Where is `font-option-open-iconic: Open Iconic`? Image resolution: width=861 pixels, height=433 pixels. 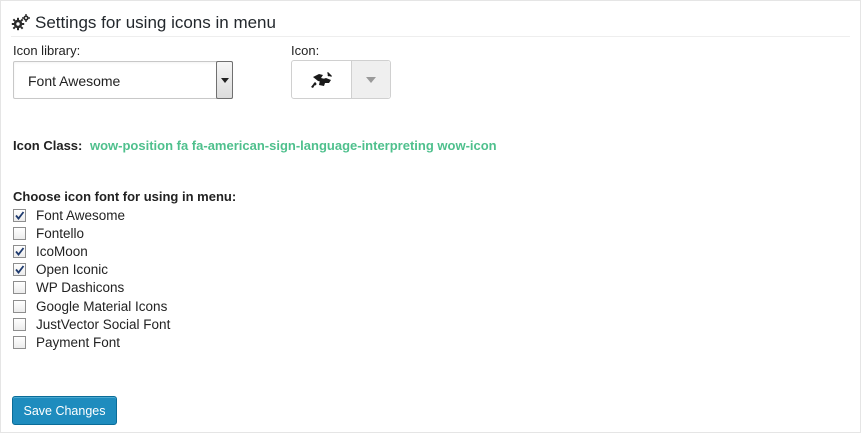
font-option-open-iconic: Open Iconic is located at coordinates (91, 270).